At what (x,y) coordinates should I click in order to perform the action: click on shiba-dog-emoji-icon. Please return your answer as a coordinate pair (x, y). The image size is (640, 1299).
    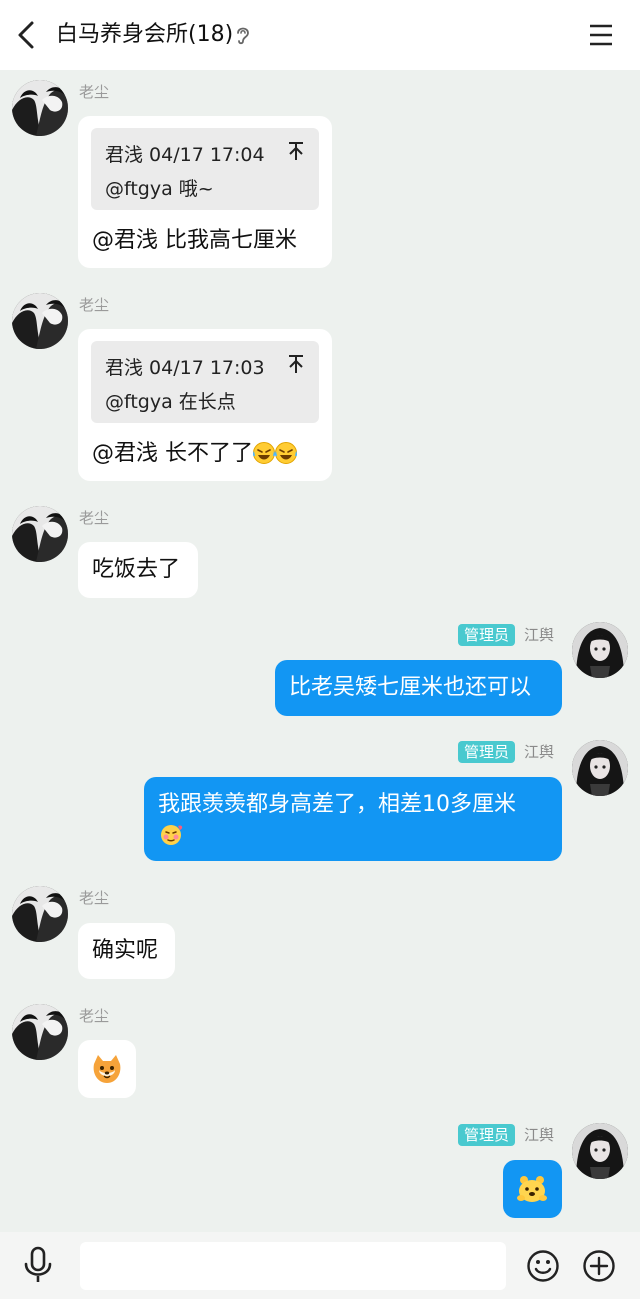
    Looking at the image, I should click on (107, 1069).